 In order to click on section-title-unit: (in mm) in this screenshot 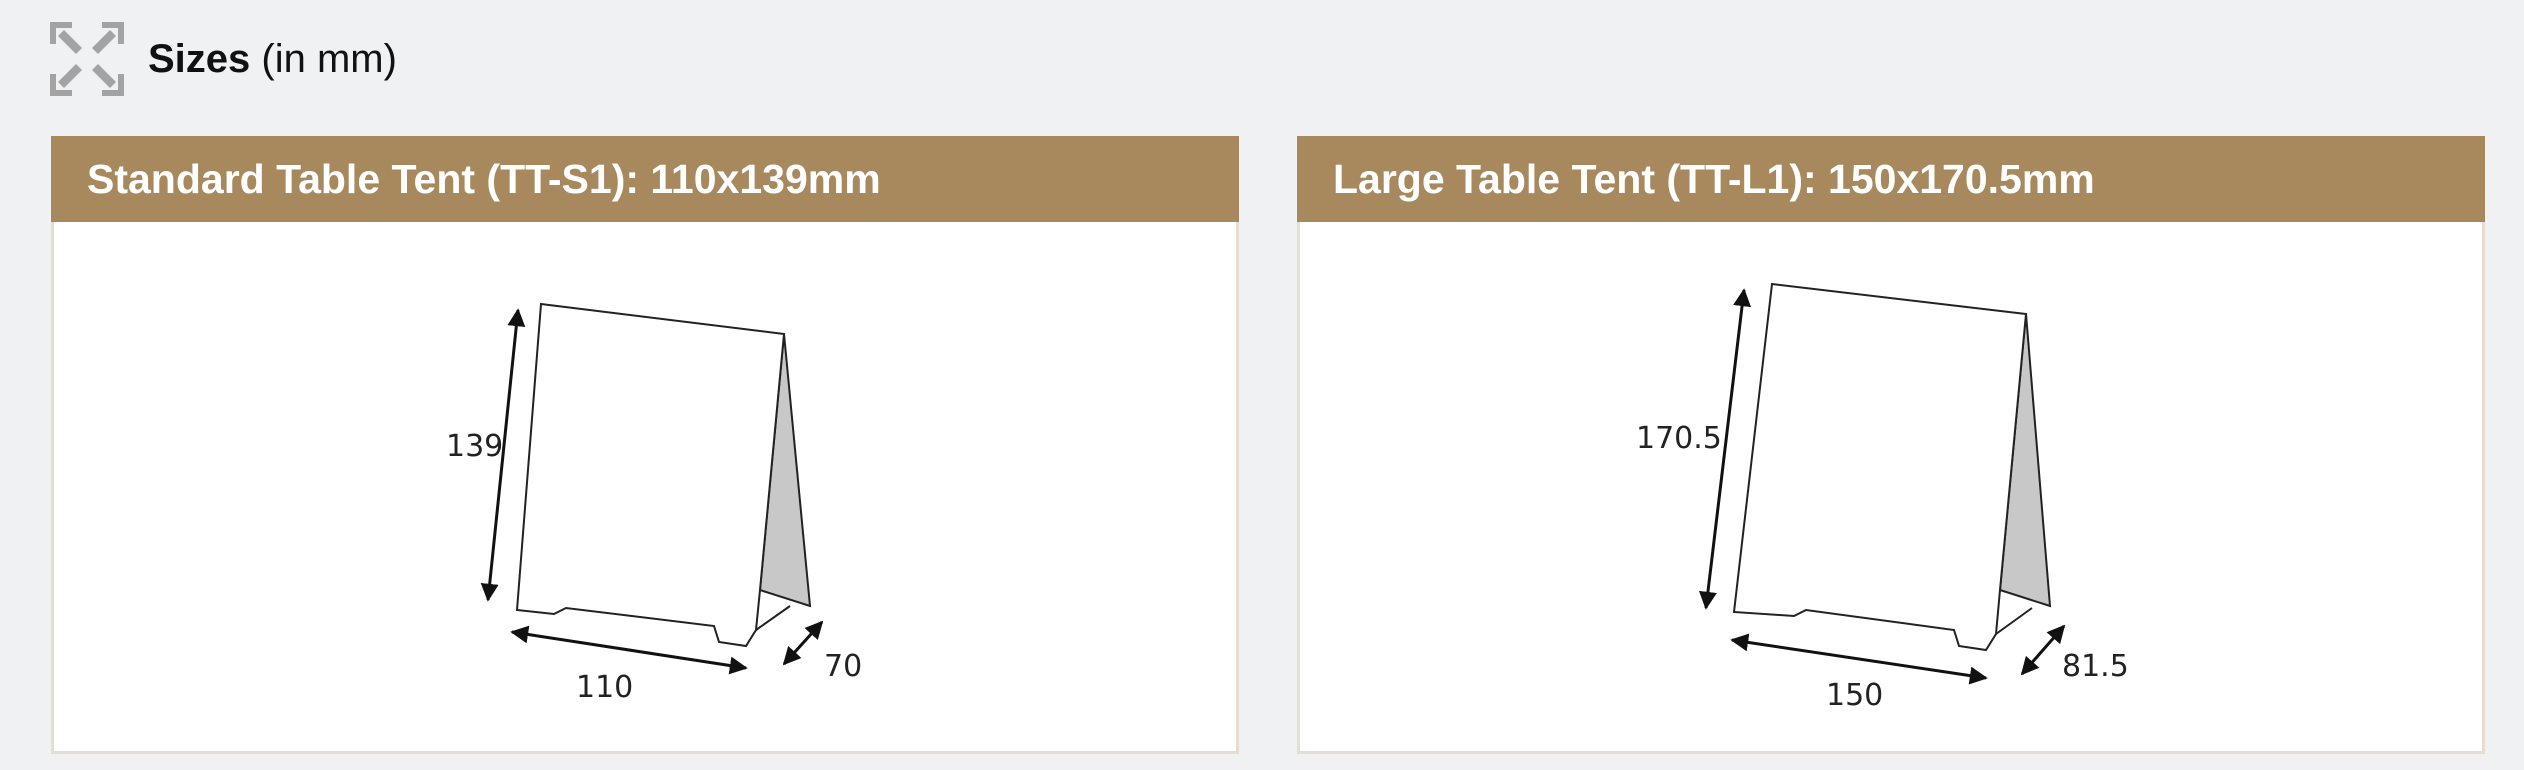, I will do `click(329, 58)`.